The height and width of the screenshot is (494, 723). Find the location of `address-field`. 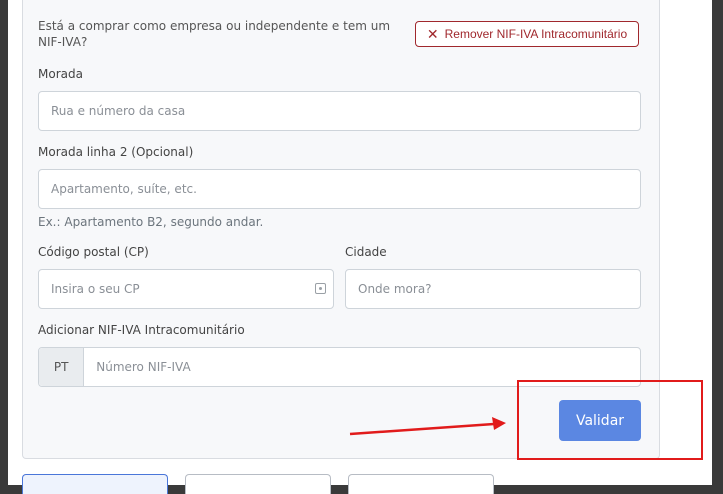

address-field is located at coordinates (339, 111).